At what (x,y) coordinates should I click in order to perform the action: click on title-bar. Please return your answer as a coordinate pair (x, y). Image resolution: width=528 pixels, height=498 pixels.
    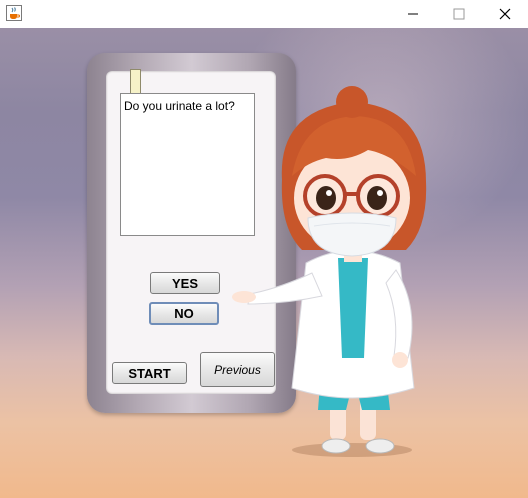
    Looking at the image, I should click on (264, 14).